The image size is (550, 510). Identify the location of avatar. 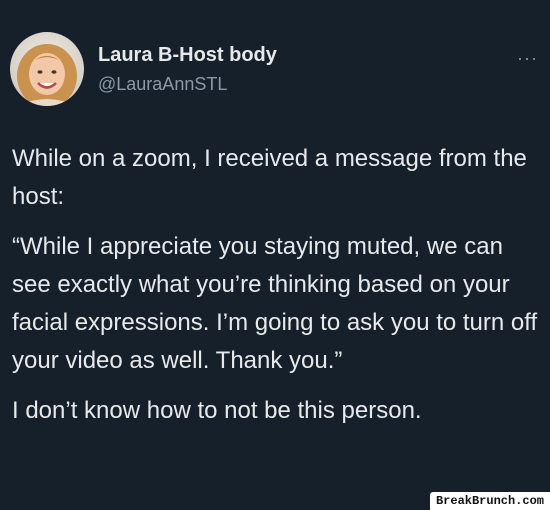
(47, 69).